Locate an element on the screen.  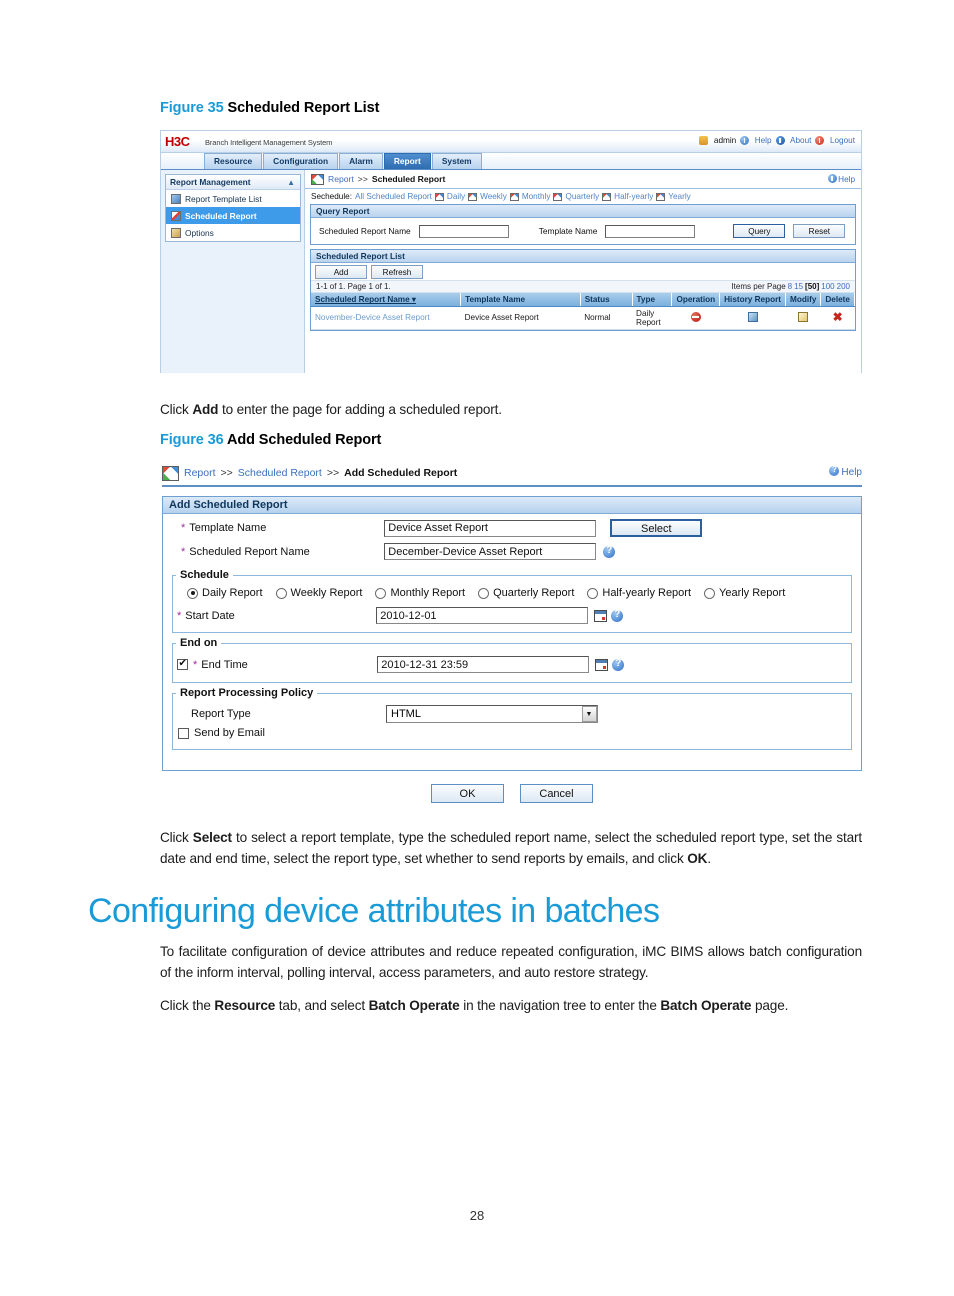
filter-half-yearly: Half-yearly is located at coordinates (633, 196).